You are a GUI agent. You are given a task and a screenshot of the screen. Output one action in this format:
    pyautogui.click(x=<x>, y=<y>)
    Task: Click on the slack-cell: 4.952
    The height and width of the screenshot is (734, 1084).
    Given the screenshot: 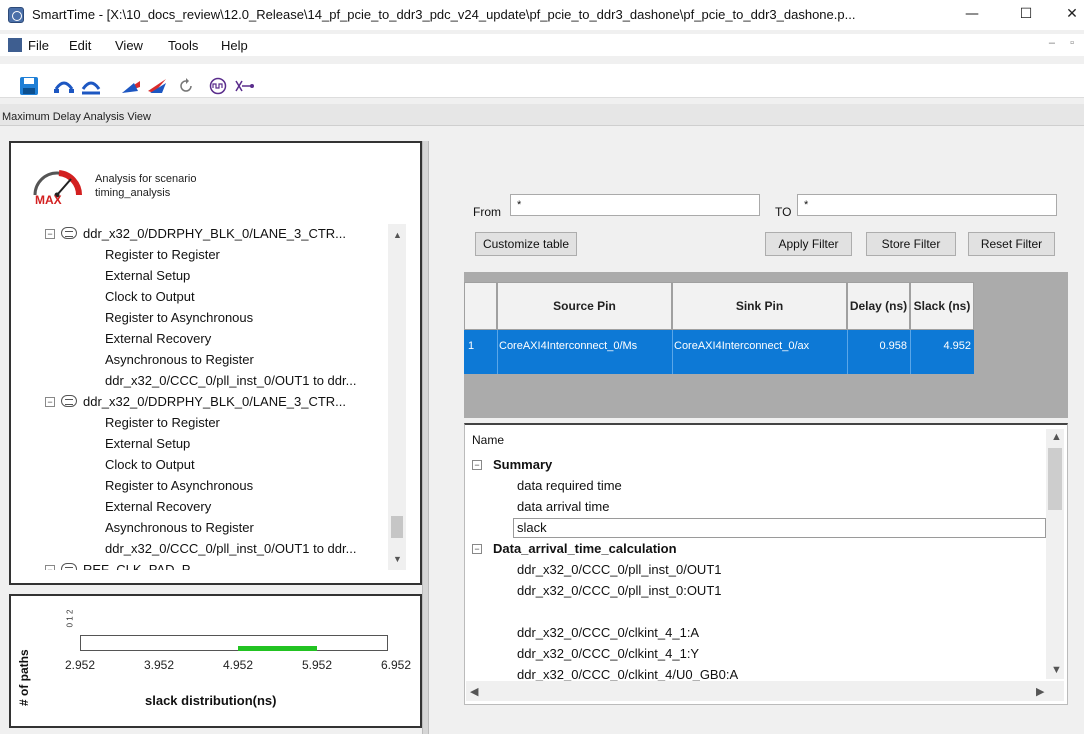 What is the action you would take?
    pyautogui.click(x=957, y=346)
    